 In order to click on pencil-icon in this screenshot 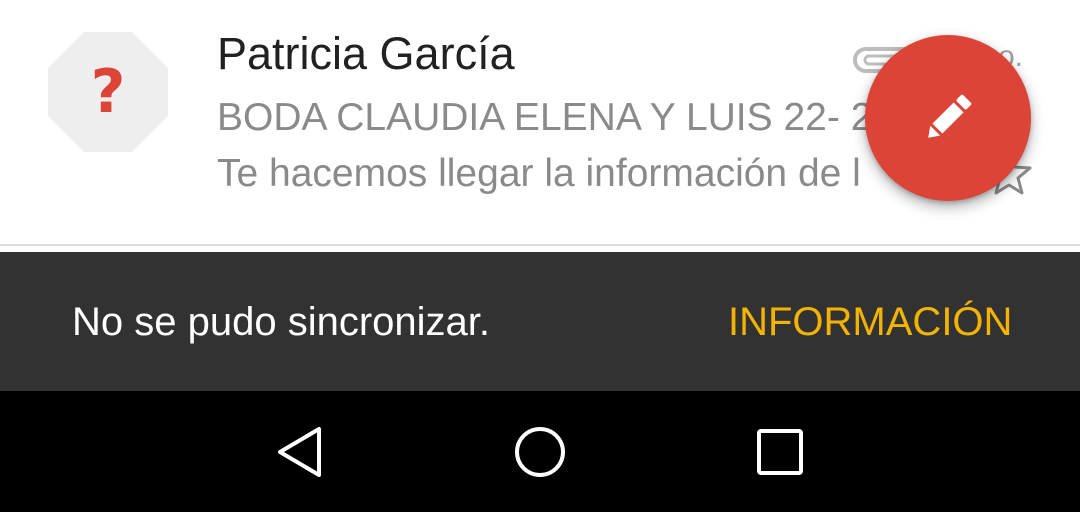, I will do `click(950, 116)`.